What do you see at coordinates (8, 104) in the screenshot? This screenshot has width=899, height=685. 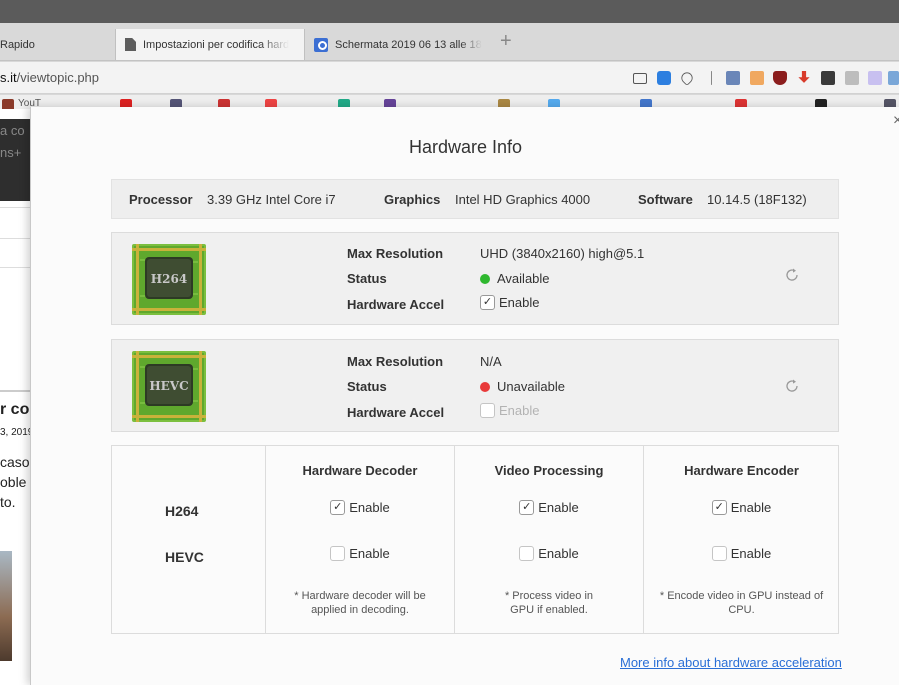 I see `bookmark-icon` at bounding box center [8, 104].